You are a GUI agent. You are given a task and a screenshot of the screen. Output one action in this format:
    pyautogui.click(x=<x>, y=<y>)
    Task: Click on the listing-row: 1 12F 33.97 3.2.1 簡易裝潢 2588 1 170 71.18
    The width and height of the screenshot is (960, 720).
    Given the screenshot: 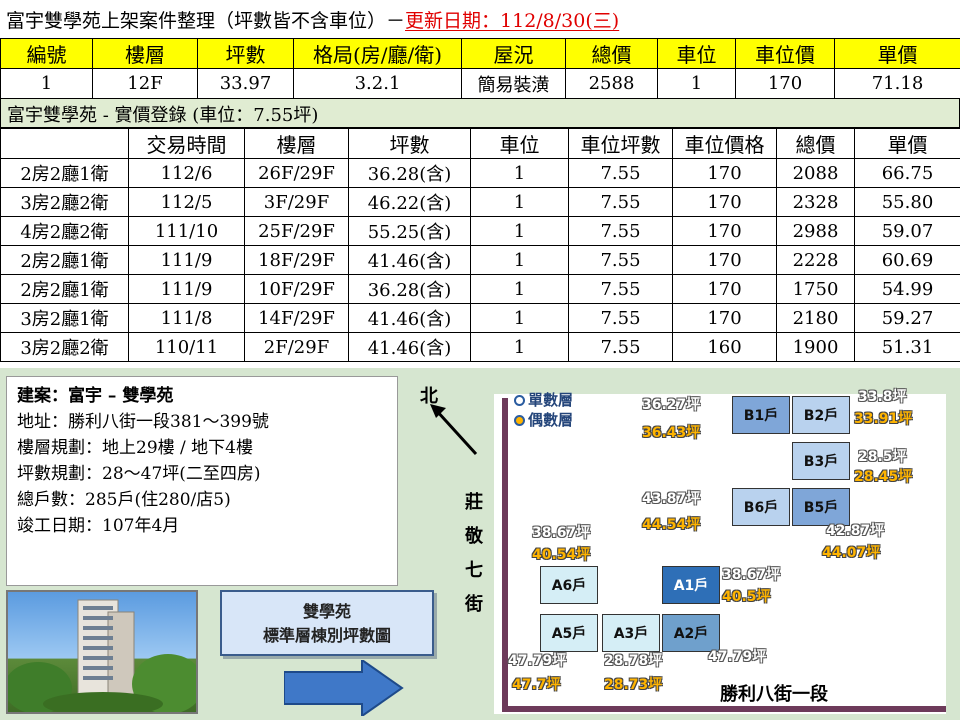 What is the action you would take?
    pyautogui.click(x=480, y=83)
    